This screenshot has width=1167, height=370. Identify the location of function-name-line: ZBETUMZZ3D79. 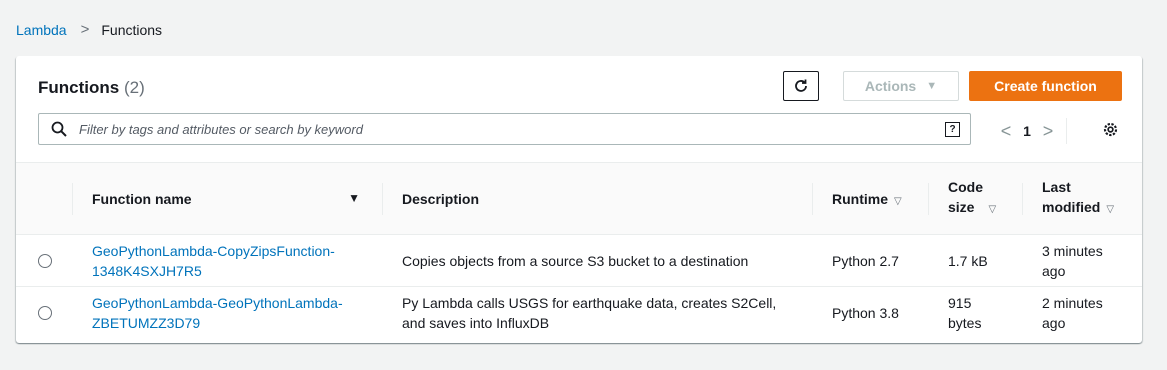
(146, 322).